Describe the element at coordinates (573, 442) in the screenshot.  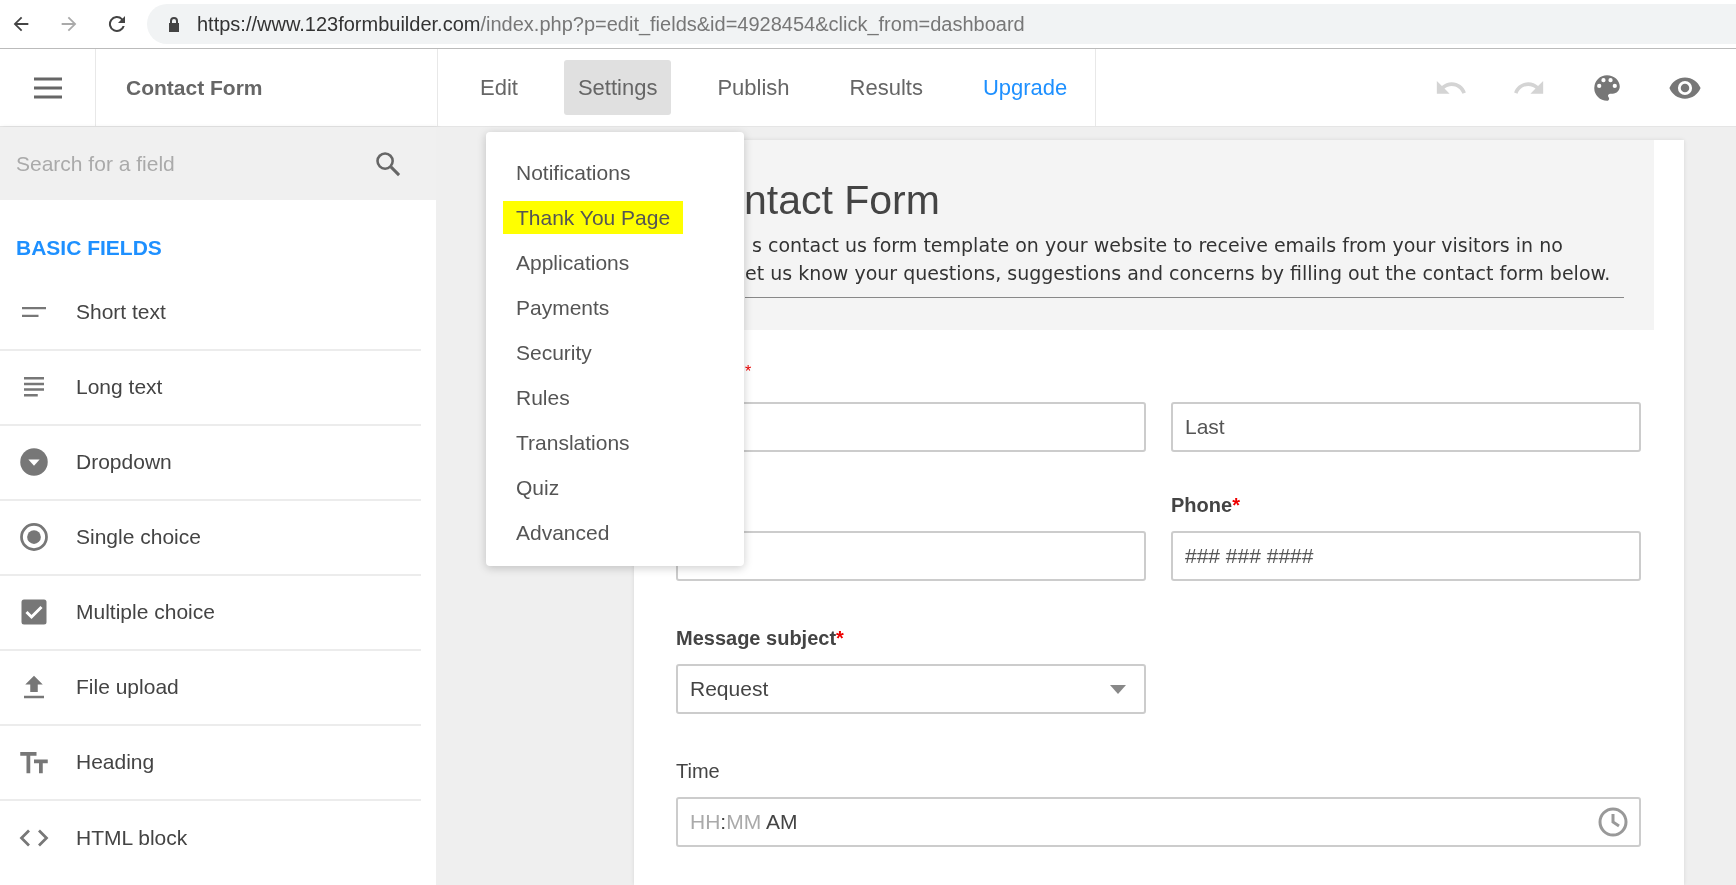
I see `menu-item: Translations` at that location.